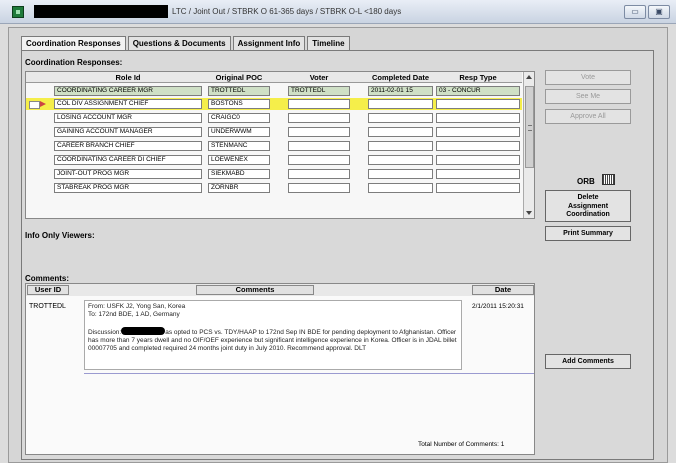 The image size is (676, 463). What do you see at coordinates (588, 233) in the screenshot?
I see `print-summary-button: Print Summary` at bounding box center [588, 233].